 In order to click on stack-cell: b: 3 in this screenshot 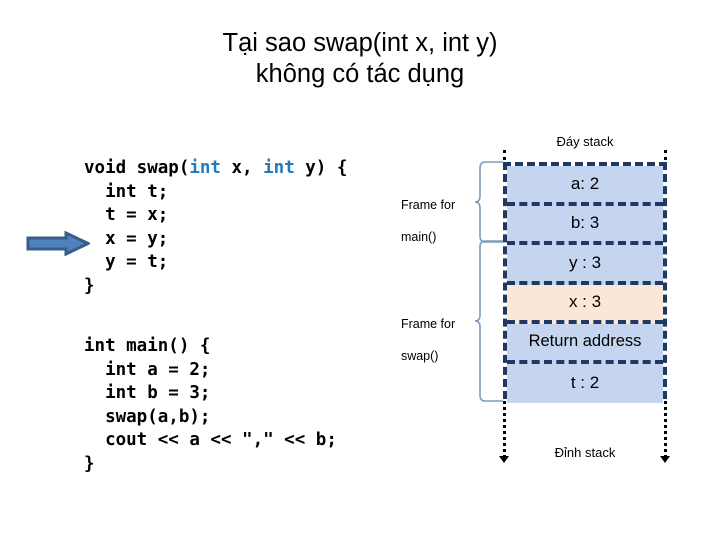, I will do `click(585, 225)`.